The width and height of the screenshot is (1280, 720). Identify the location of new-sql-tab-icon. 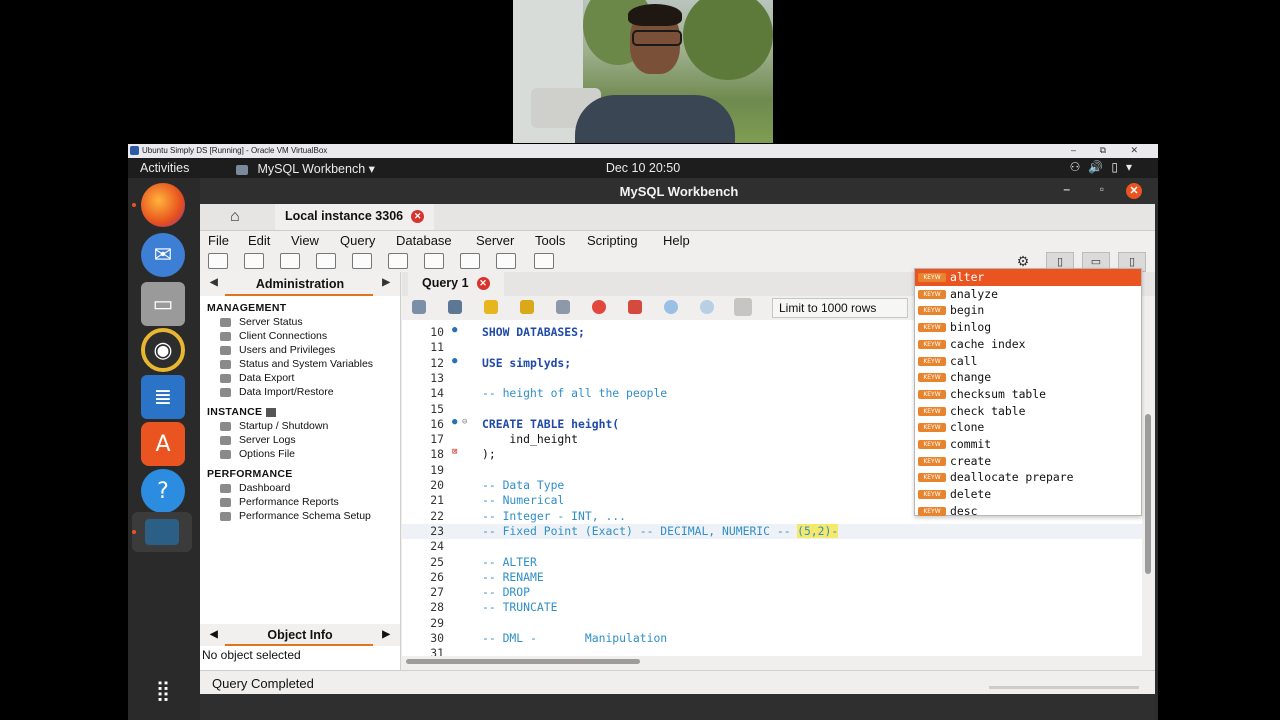
(218, 261).